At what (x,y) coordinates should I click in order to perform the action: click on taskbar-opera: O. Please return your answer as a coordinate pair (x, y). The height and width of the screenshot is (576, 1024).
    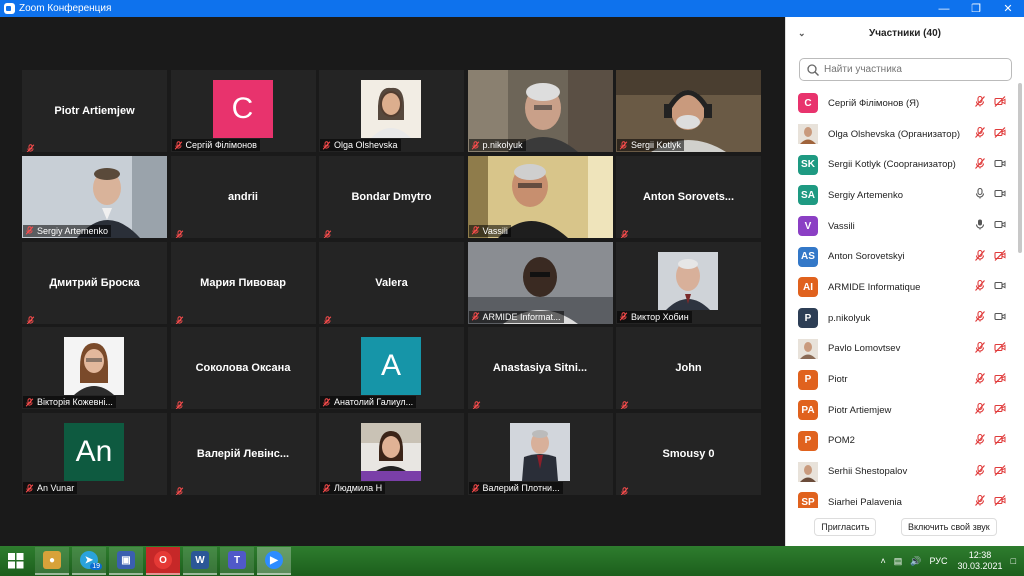
    Looking at the image, I should click on (163, 561).